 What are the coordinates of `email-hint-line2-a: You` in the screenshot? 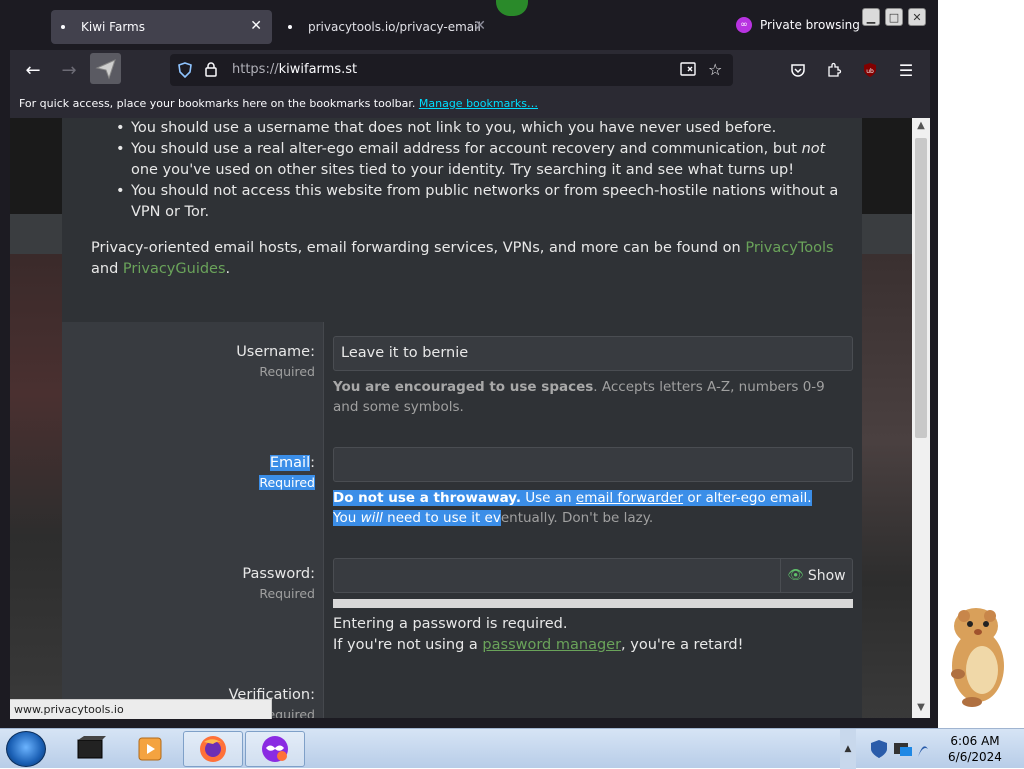 It's located at (347, 518).